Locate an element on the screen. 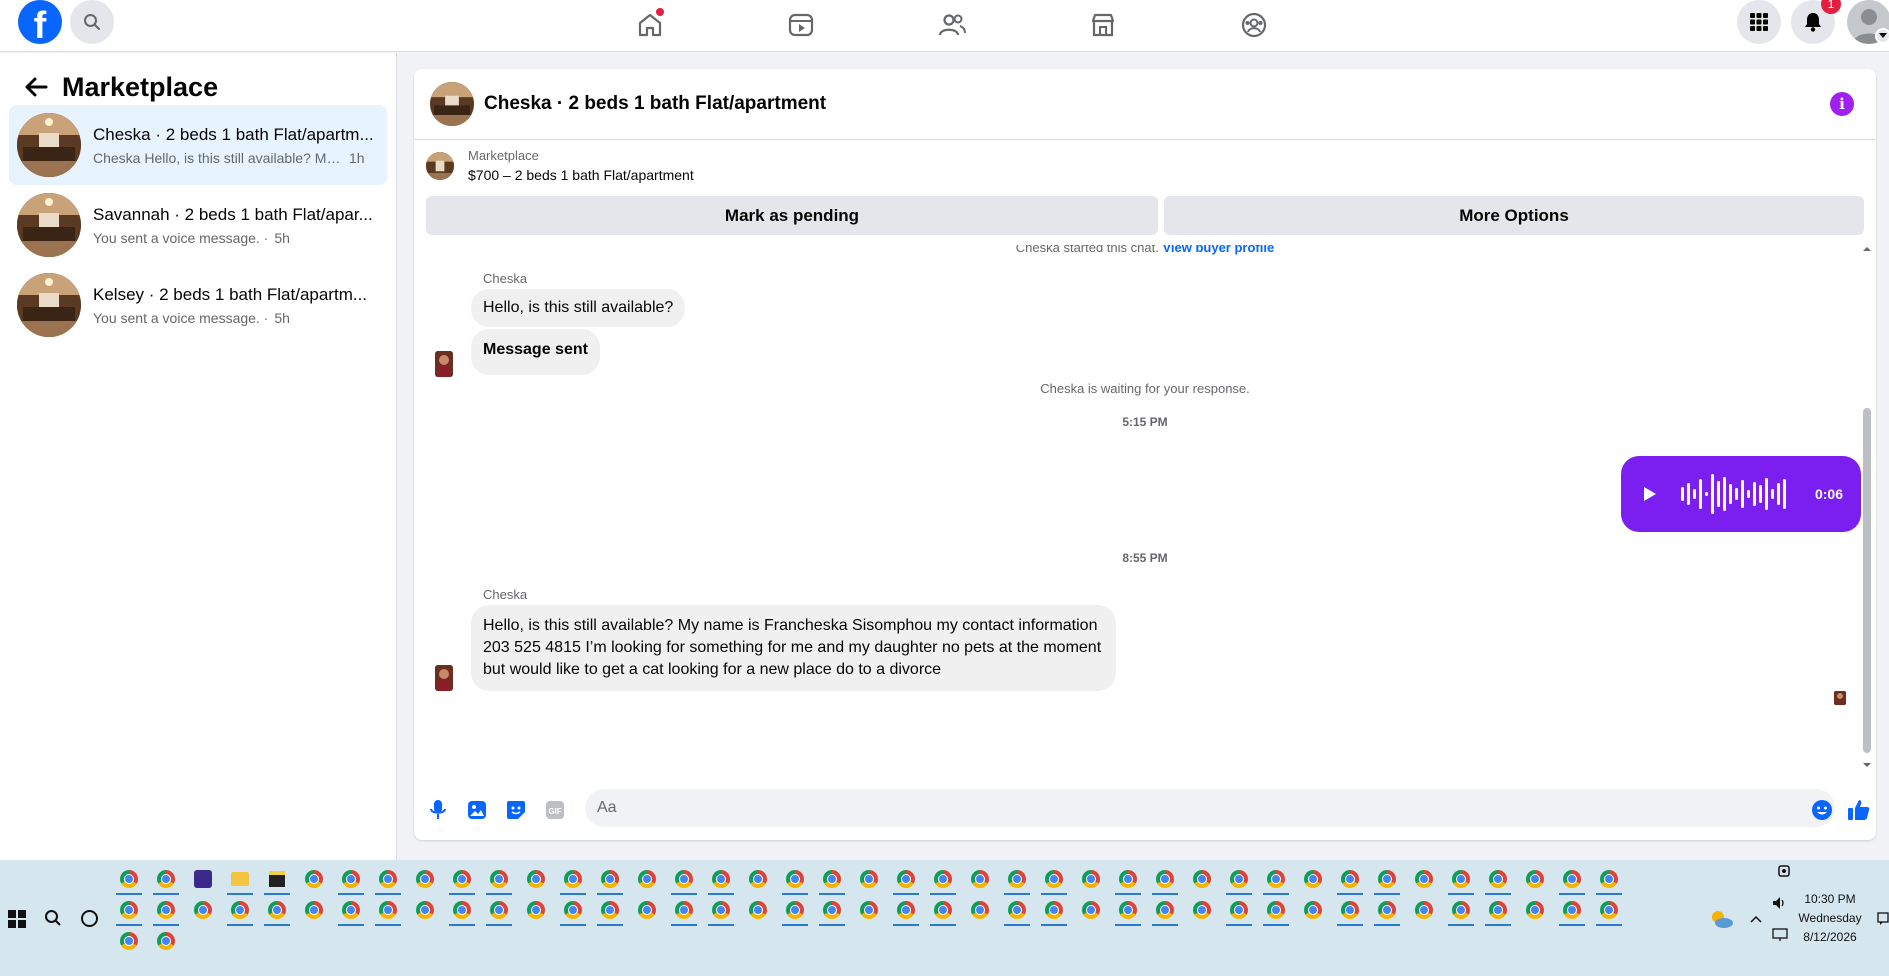  message-bubble: Message sent is located at coordinates (535, 352).